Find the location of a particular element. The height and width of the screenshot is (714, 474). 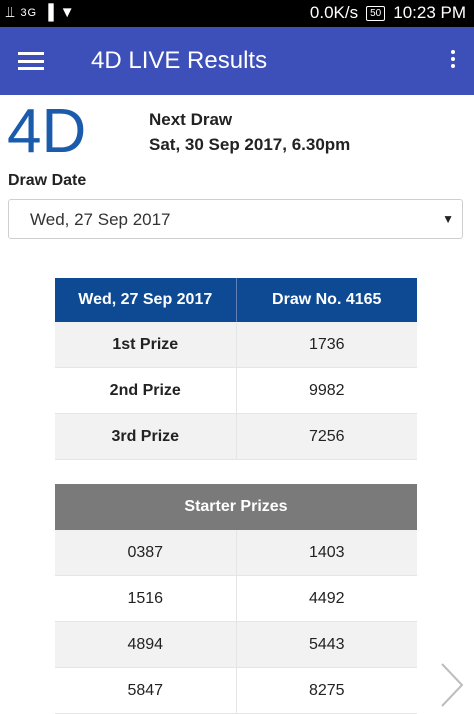

4d-logo: 4D is located at coordinates (46, 130).